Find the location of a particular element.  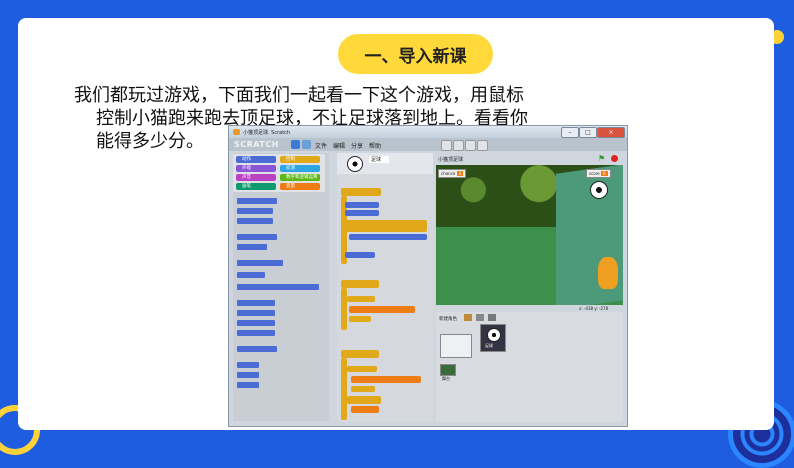

cat-sprite is located at coordinates (608, 273).